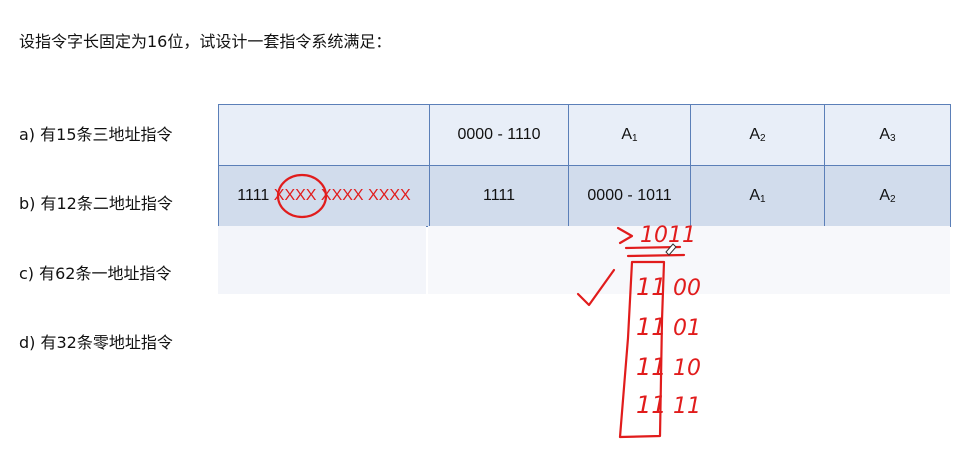 The height and width of the screenshot is (462, 961). What do you see at coordinates (687, 368) in the screenshot?
I see `handwritten-bits: 10` at bounding box center [687, 368].